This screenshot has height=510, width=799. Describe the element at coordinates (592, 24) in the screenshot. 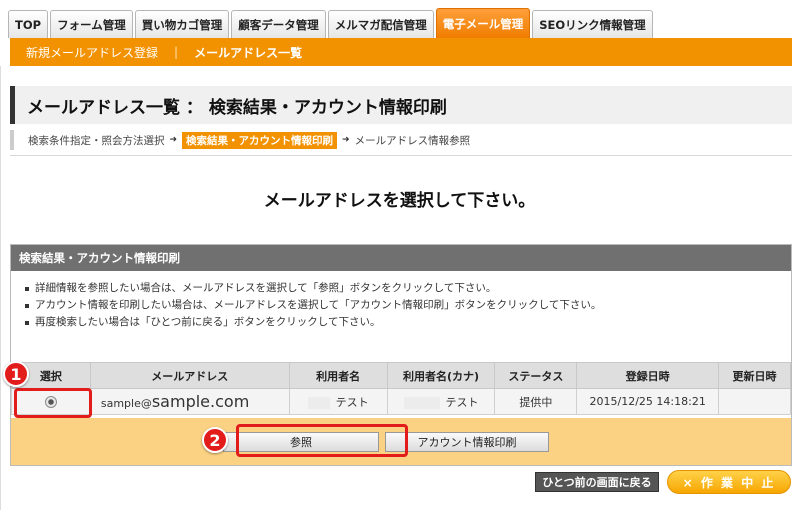

I see `tab-seo-link: SEOリンク情報管理` at that location.